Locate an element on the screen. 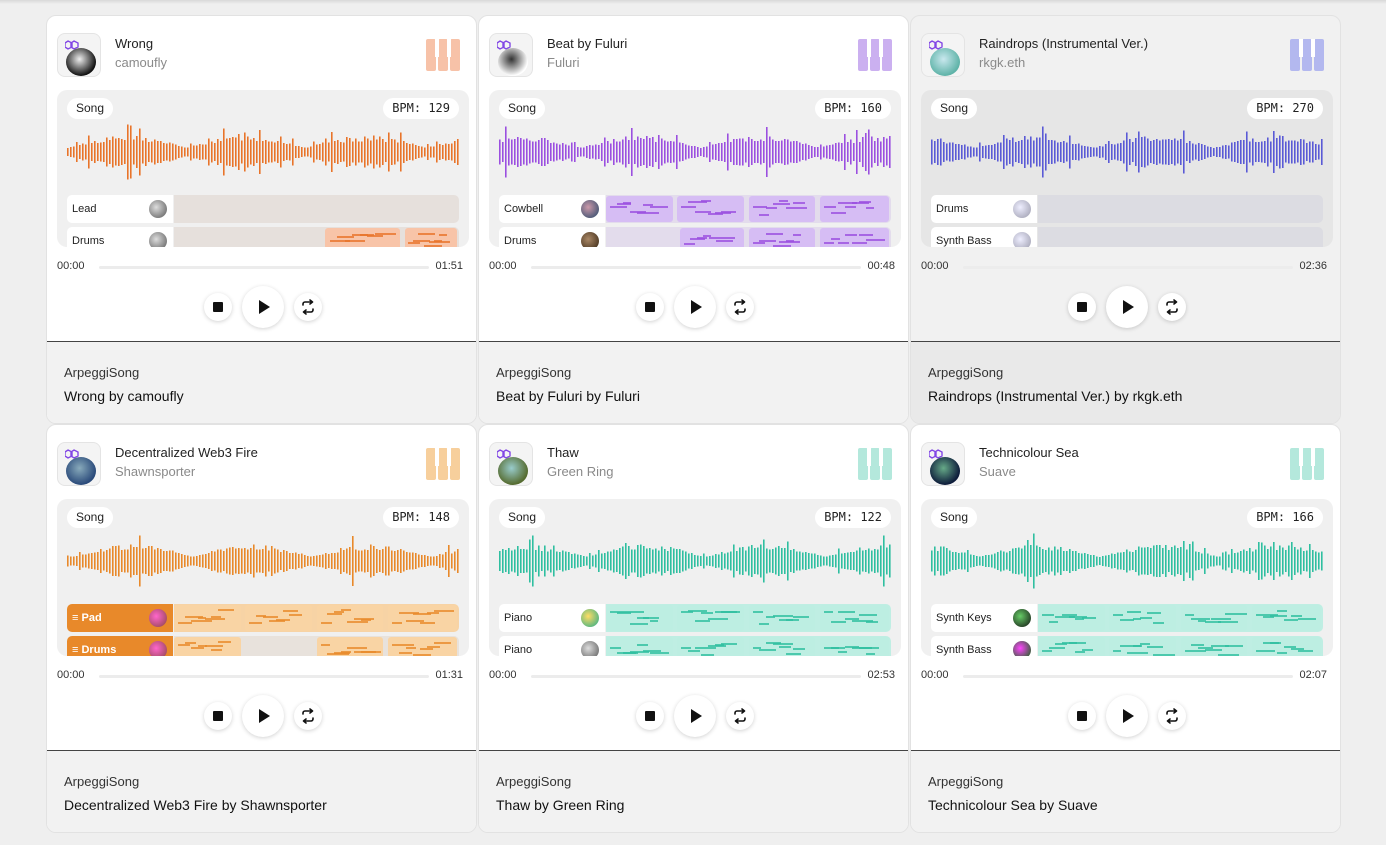  song-artist: Green Ring is located at coordinates (580, 471).